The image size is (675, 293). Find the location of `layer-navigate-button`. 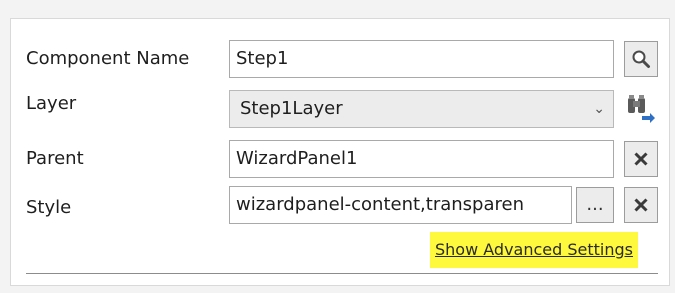

layer-navigate-button is located at coordinates (641, 109).